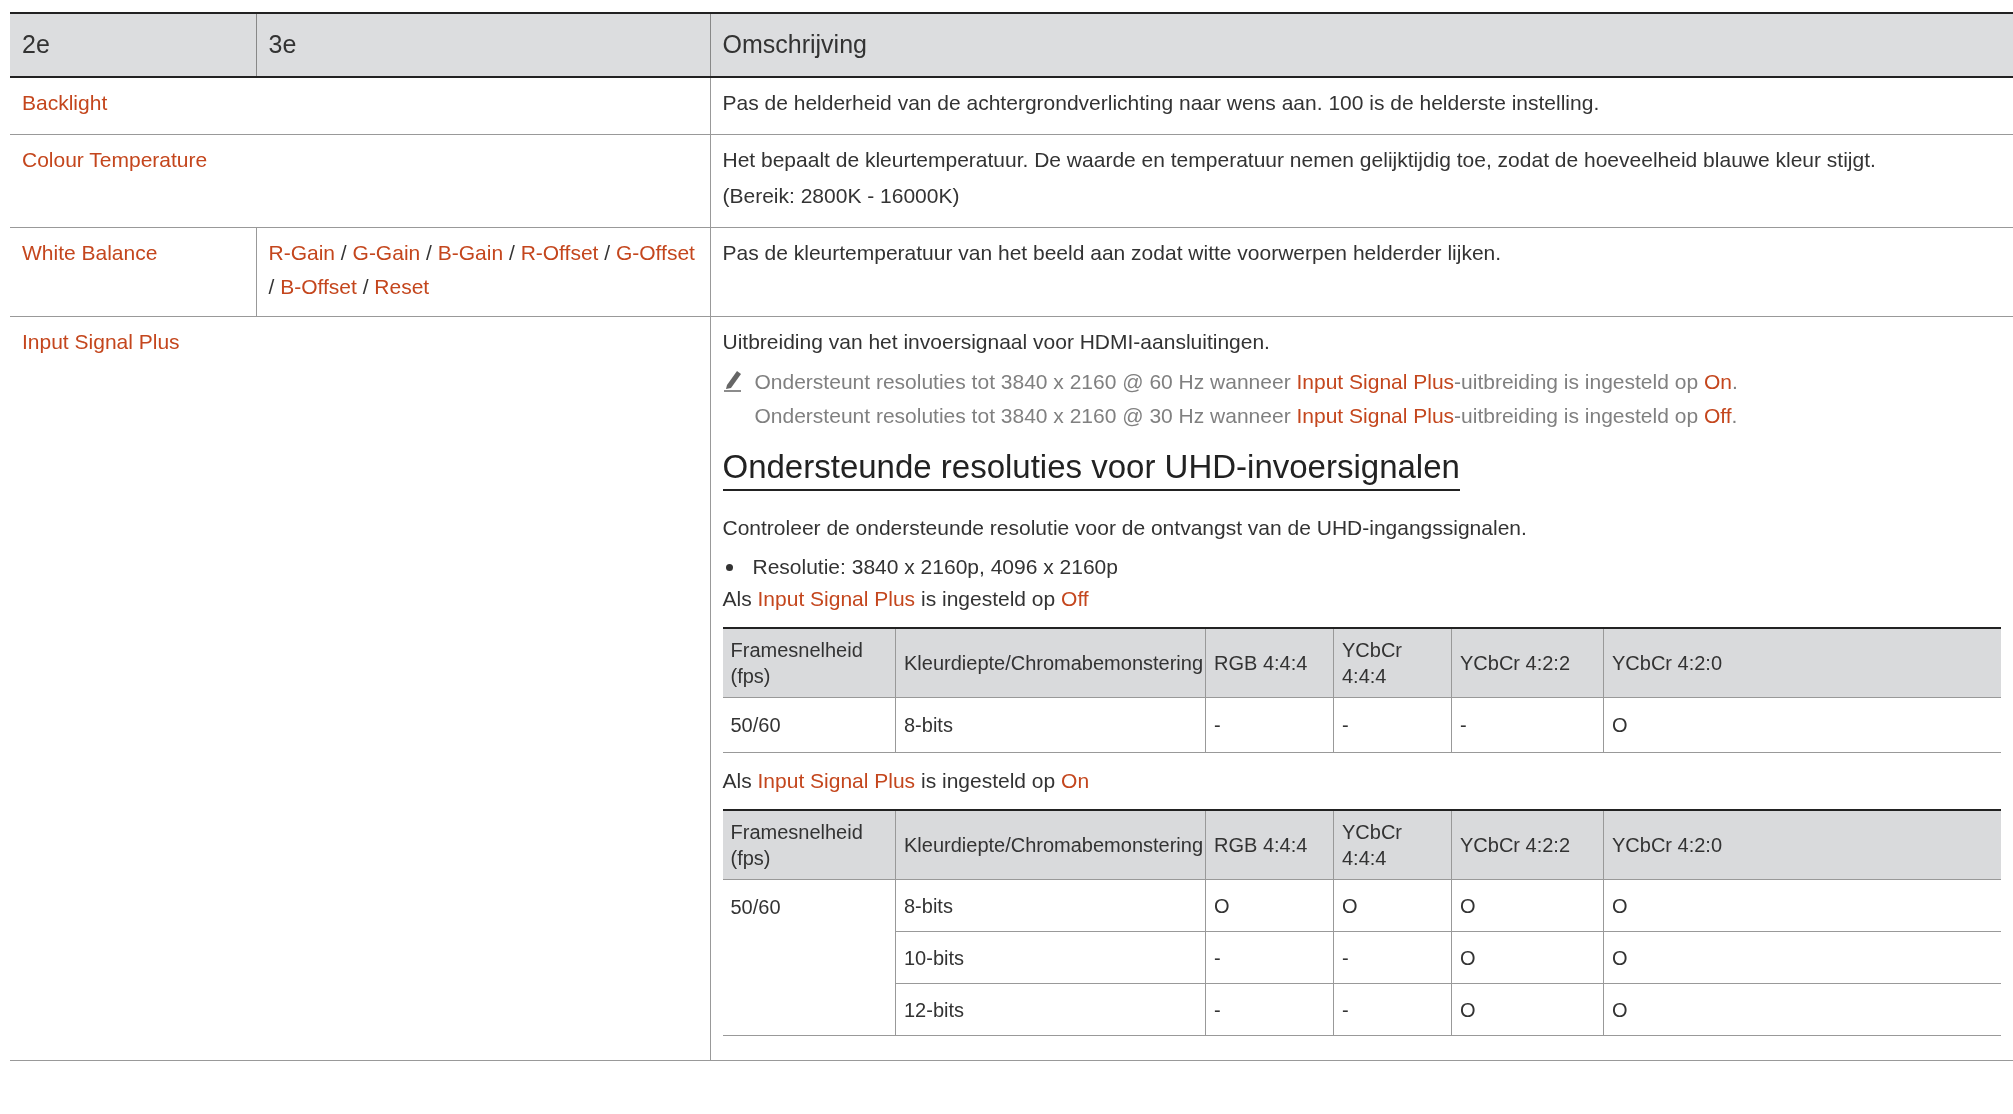 This screenshot has height=1114, width=2013. Describe the element at coordinates (1112, 253) in the screenshot. I see `description-text: Pas de kleurtemperatuur van het beeld aan zodat witte voorwerpen helderder lijken.` at that location.